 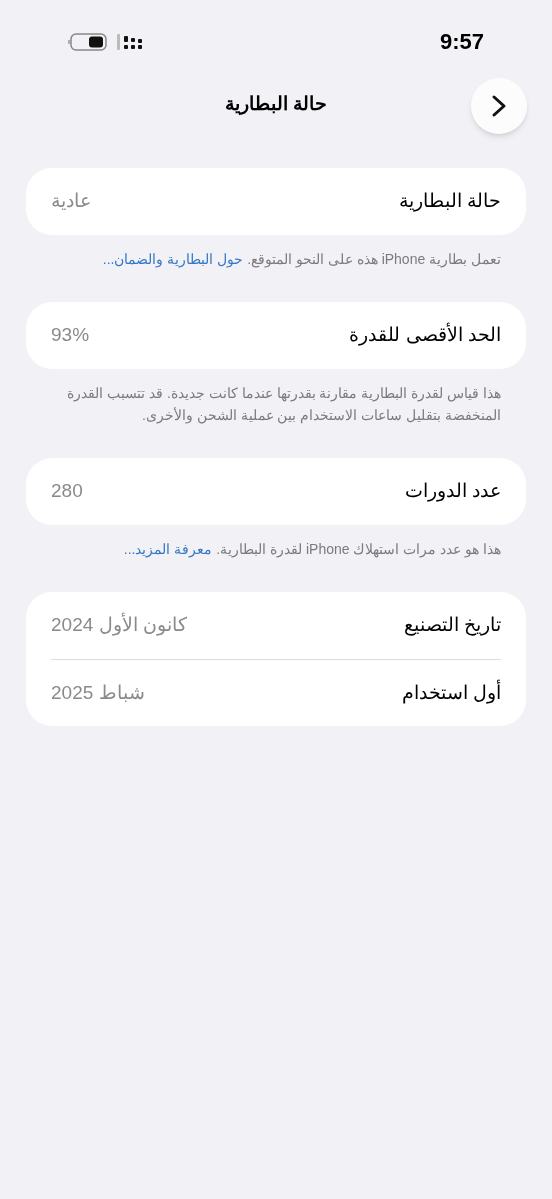 What do you see at coordinates (449, 201) in the screenshot?
I see `row-label: حالة البطارية` at bounding box center [449, 201].